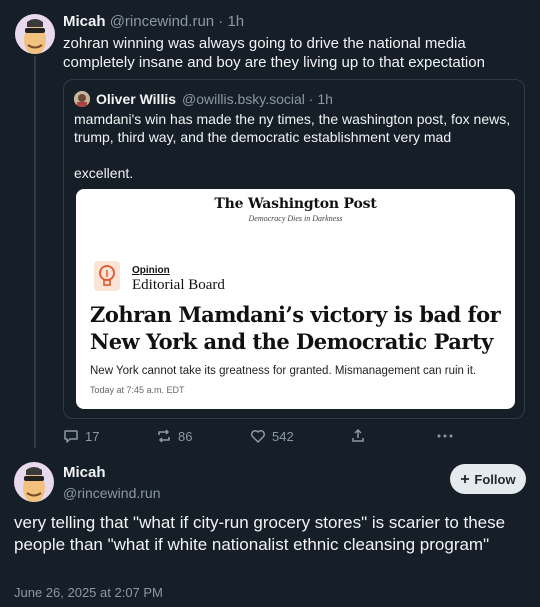 The width and height of the screenshot is (540, 607). Describe the element at coordinates (88, 592) in the screenshot. I see `post-timestamp: June 26, 2025 at 2:07 PM` at that location.